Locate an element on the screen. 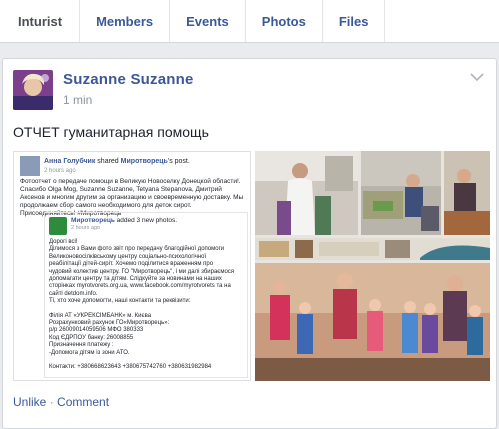 This screenshot has width=499, height=429. post-actions: Unlike · Comment is located at coordinates (61, 402).